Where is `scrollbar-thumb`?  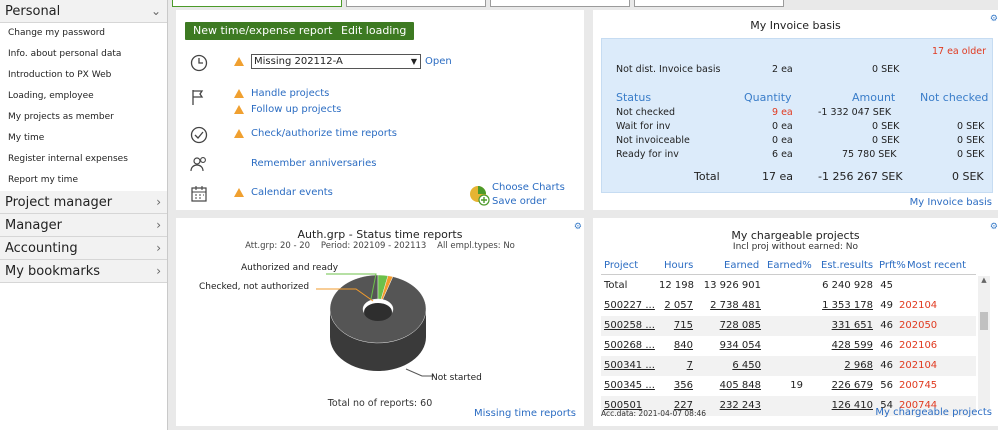
scrollbar-thumb is located at coordinates (984, 321).